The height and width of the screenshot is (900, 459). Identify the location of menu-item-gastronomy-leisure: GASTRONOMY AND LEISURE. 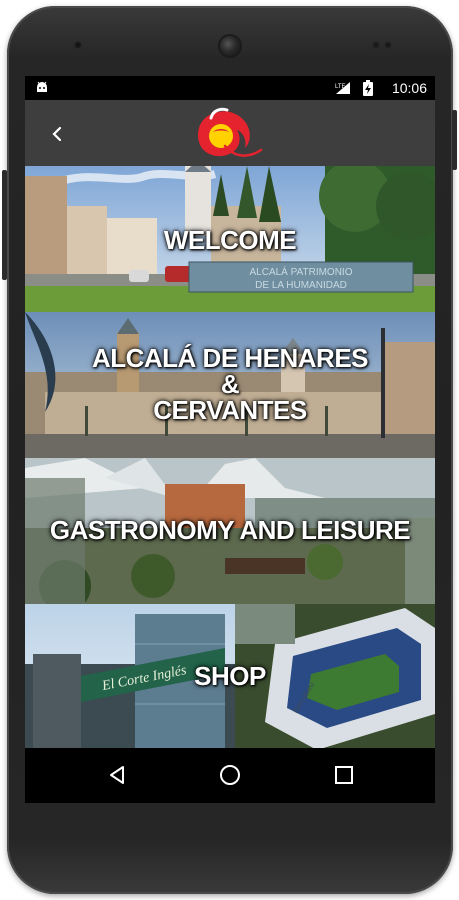
(230, 531).